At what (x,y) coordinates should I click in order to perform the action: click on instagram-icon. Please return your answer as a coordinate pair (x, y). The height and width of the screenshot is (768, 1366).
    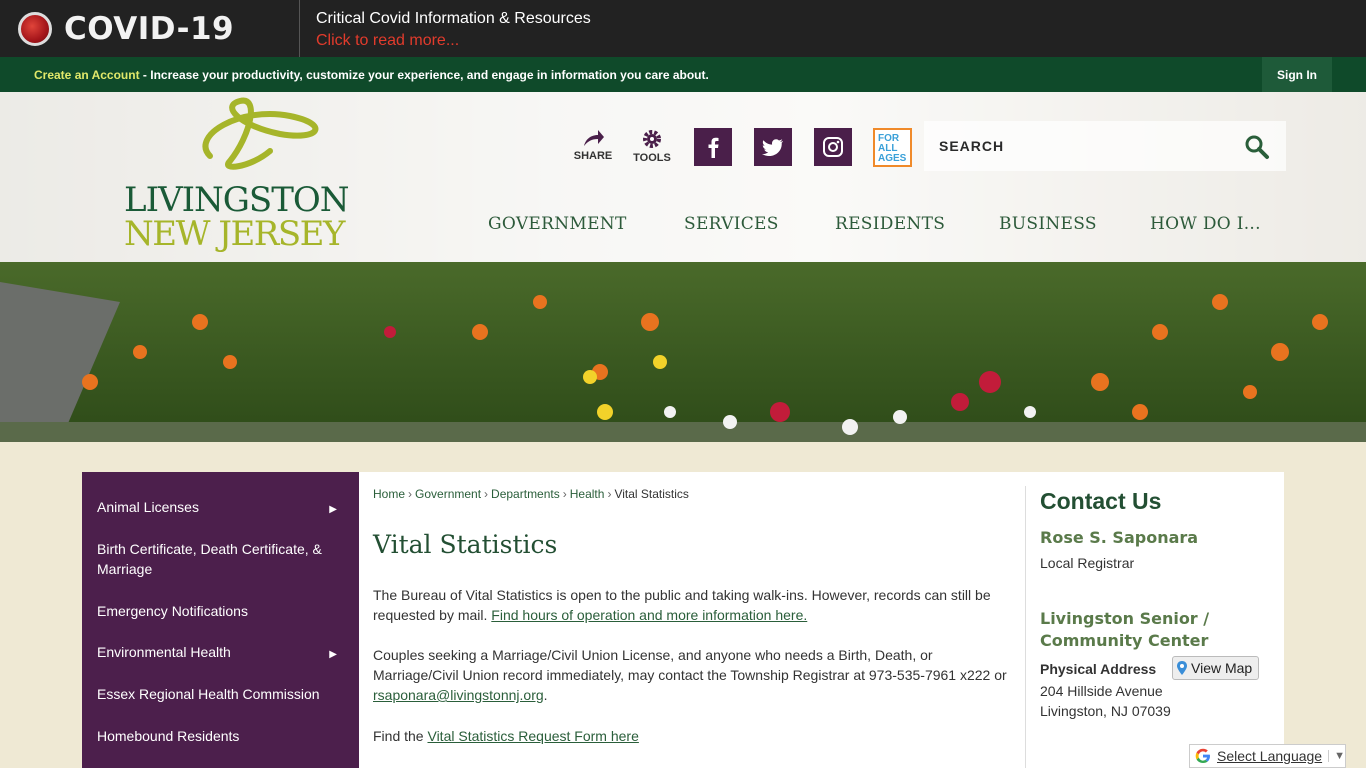
    Looking at the image, I should click on (833, 147).